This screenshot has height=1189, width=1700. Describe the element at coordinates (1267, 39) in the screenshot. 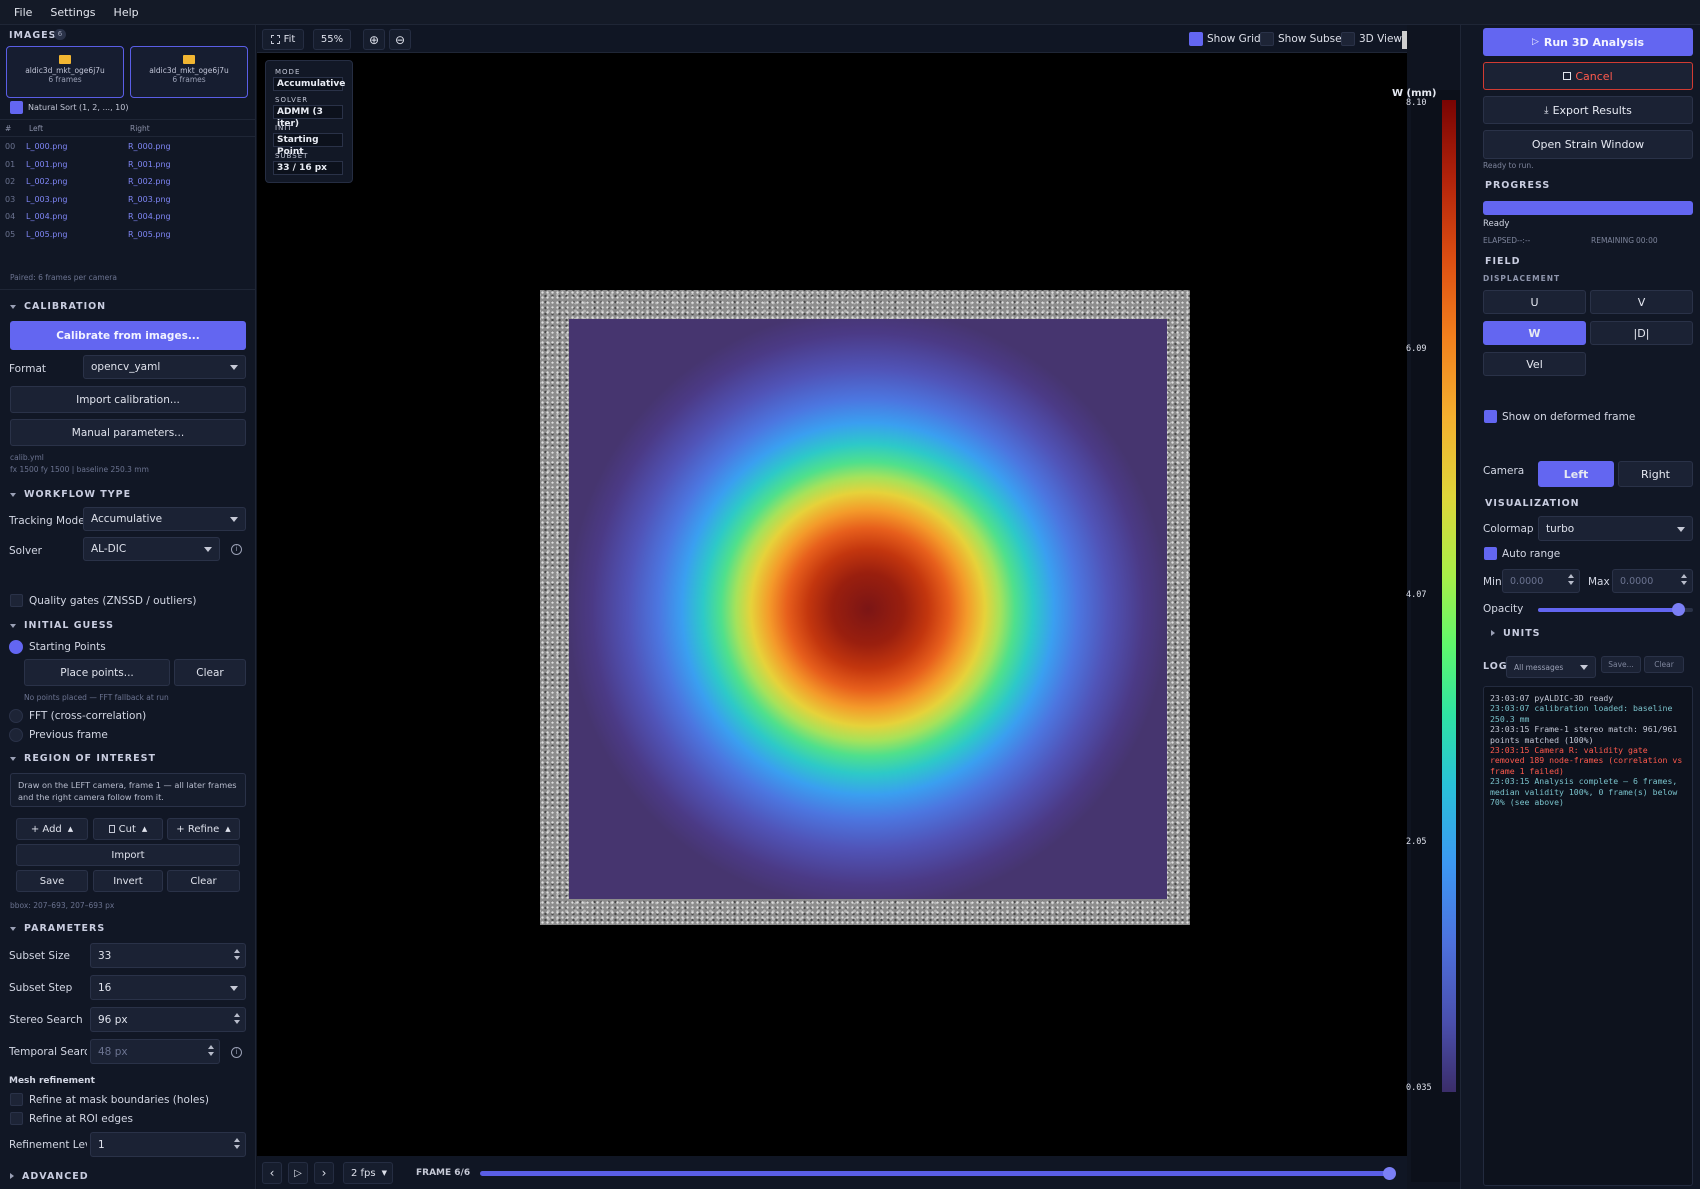

I see `show-subset-checkbox` at that location.